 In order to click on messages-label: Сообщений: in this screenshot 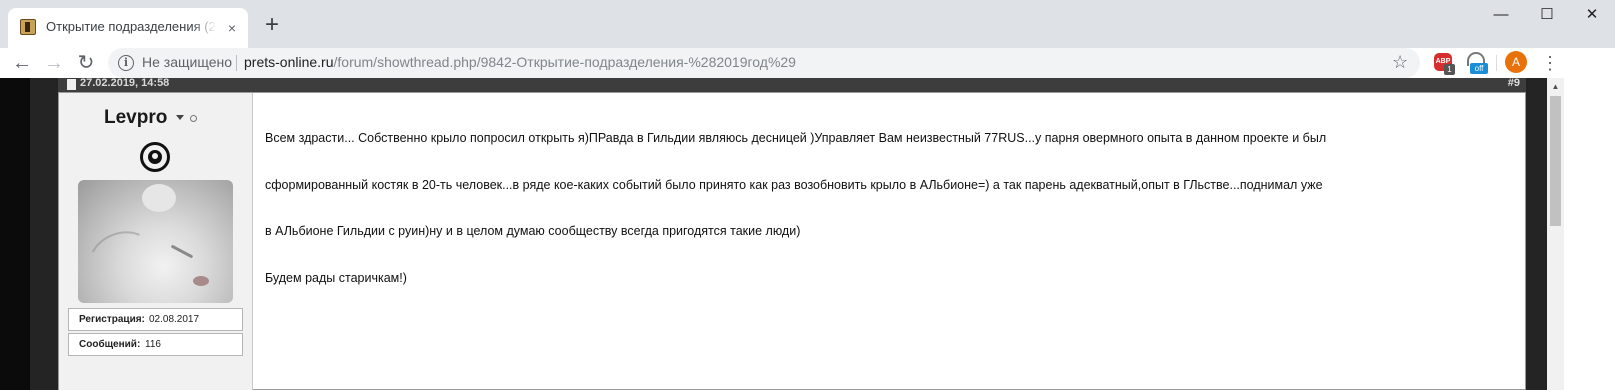, I will do `click(110, 344)`.